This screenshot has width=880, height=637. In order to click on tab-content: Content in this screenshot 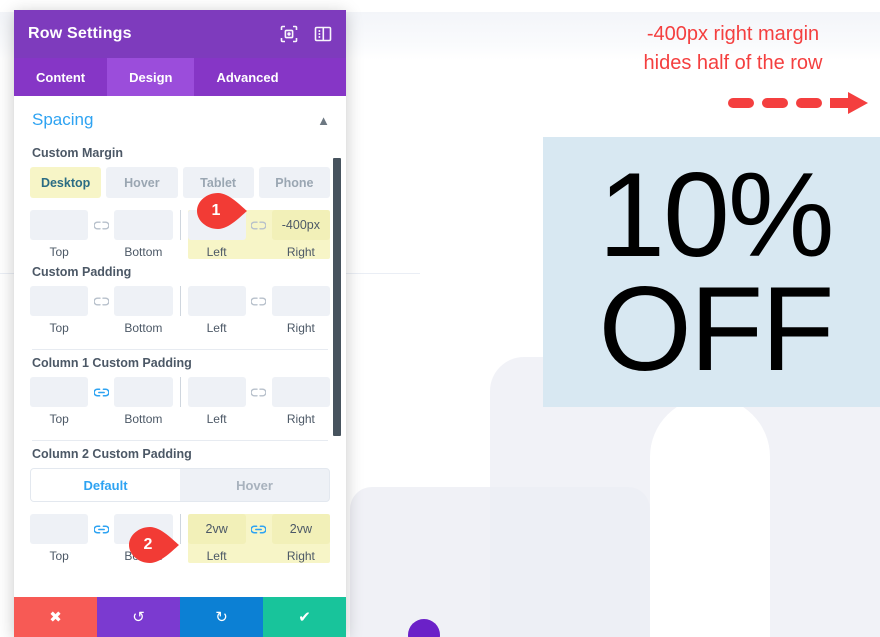, I will do `click(60, 77)`.